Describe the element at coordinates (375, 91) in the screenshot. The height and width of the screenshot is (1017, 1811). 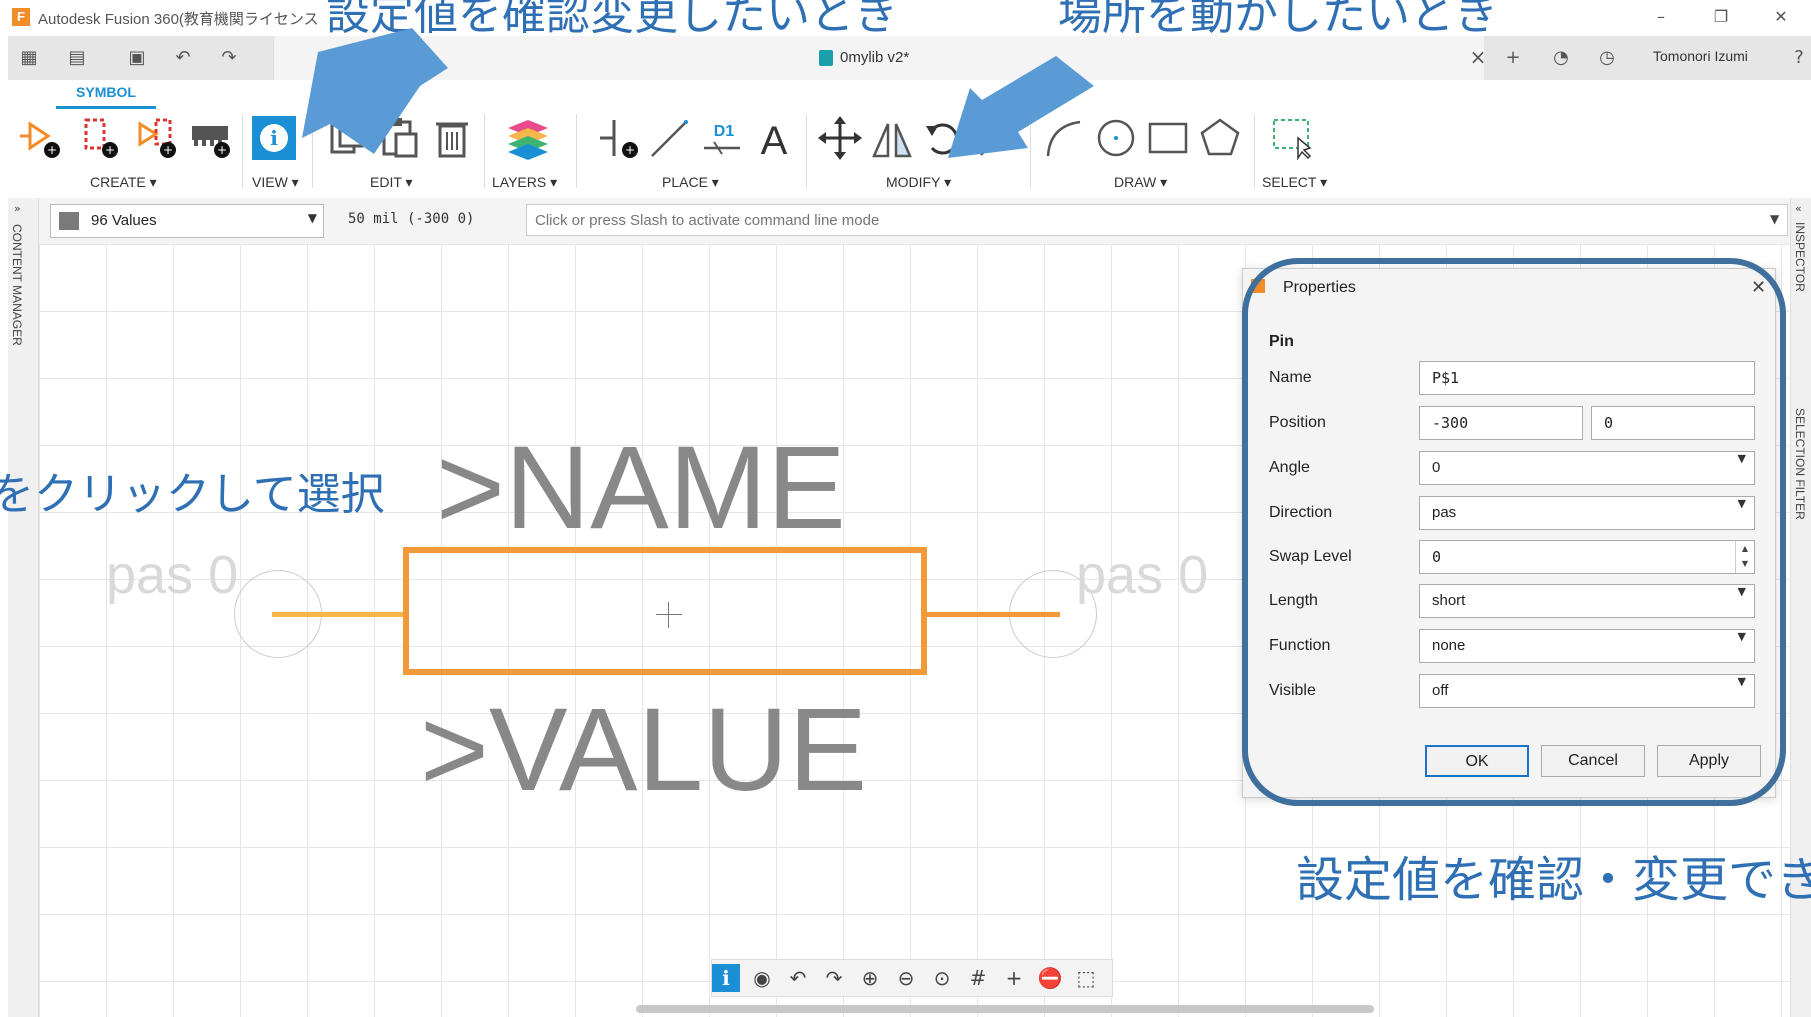
I see `arrow-to-info-icon` at that location.